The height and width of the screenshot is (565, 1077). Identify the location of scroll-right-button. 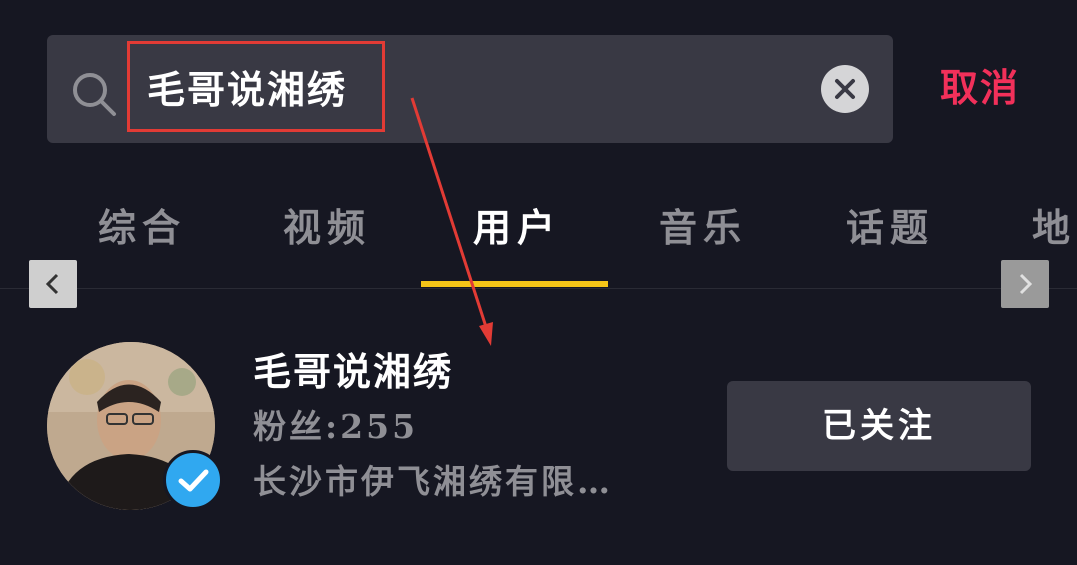
(1025, 284).